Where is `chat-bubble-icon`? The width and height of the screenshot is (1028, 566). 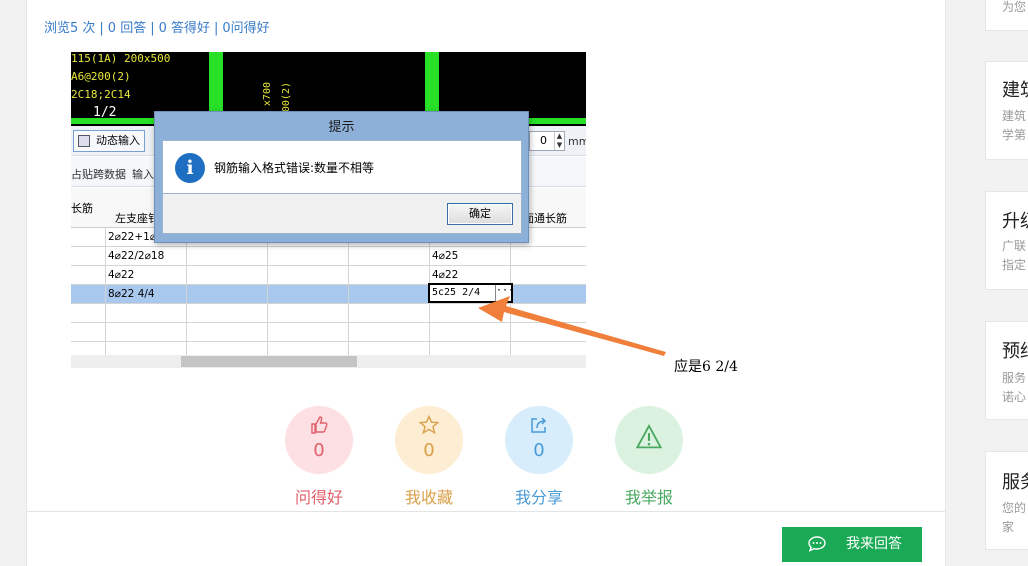
chat-bubble-icon is located at coordinates (817, 544).